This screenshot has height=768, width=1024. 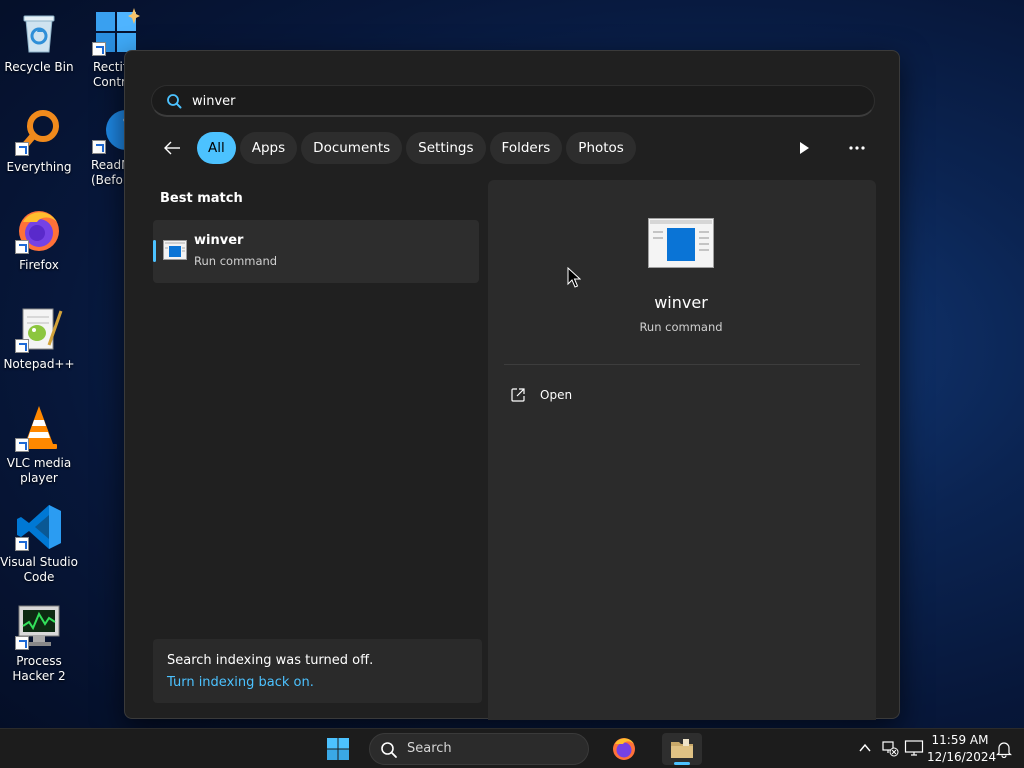 What do you see at coordinates (39, 364) in the screenshot?
I see `desktop-icon-label: Notepad++` at bounding box center [39, 364].